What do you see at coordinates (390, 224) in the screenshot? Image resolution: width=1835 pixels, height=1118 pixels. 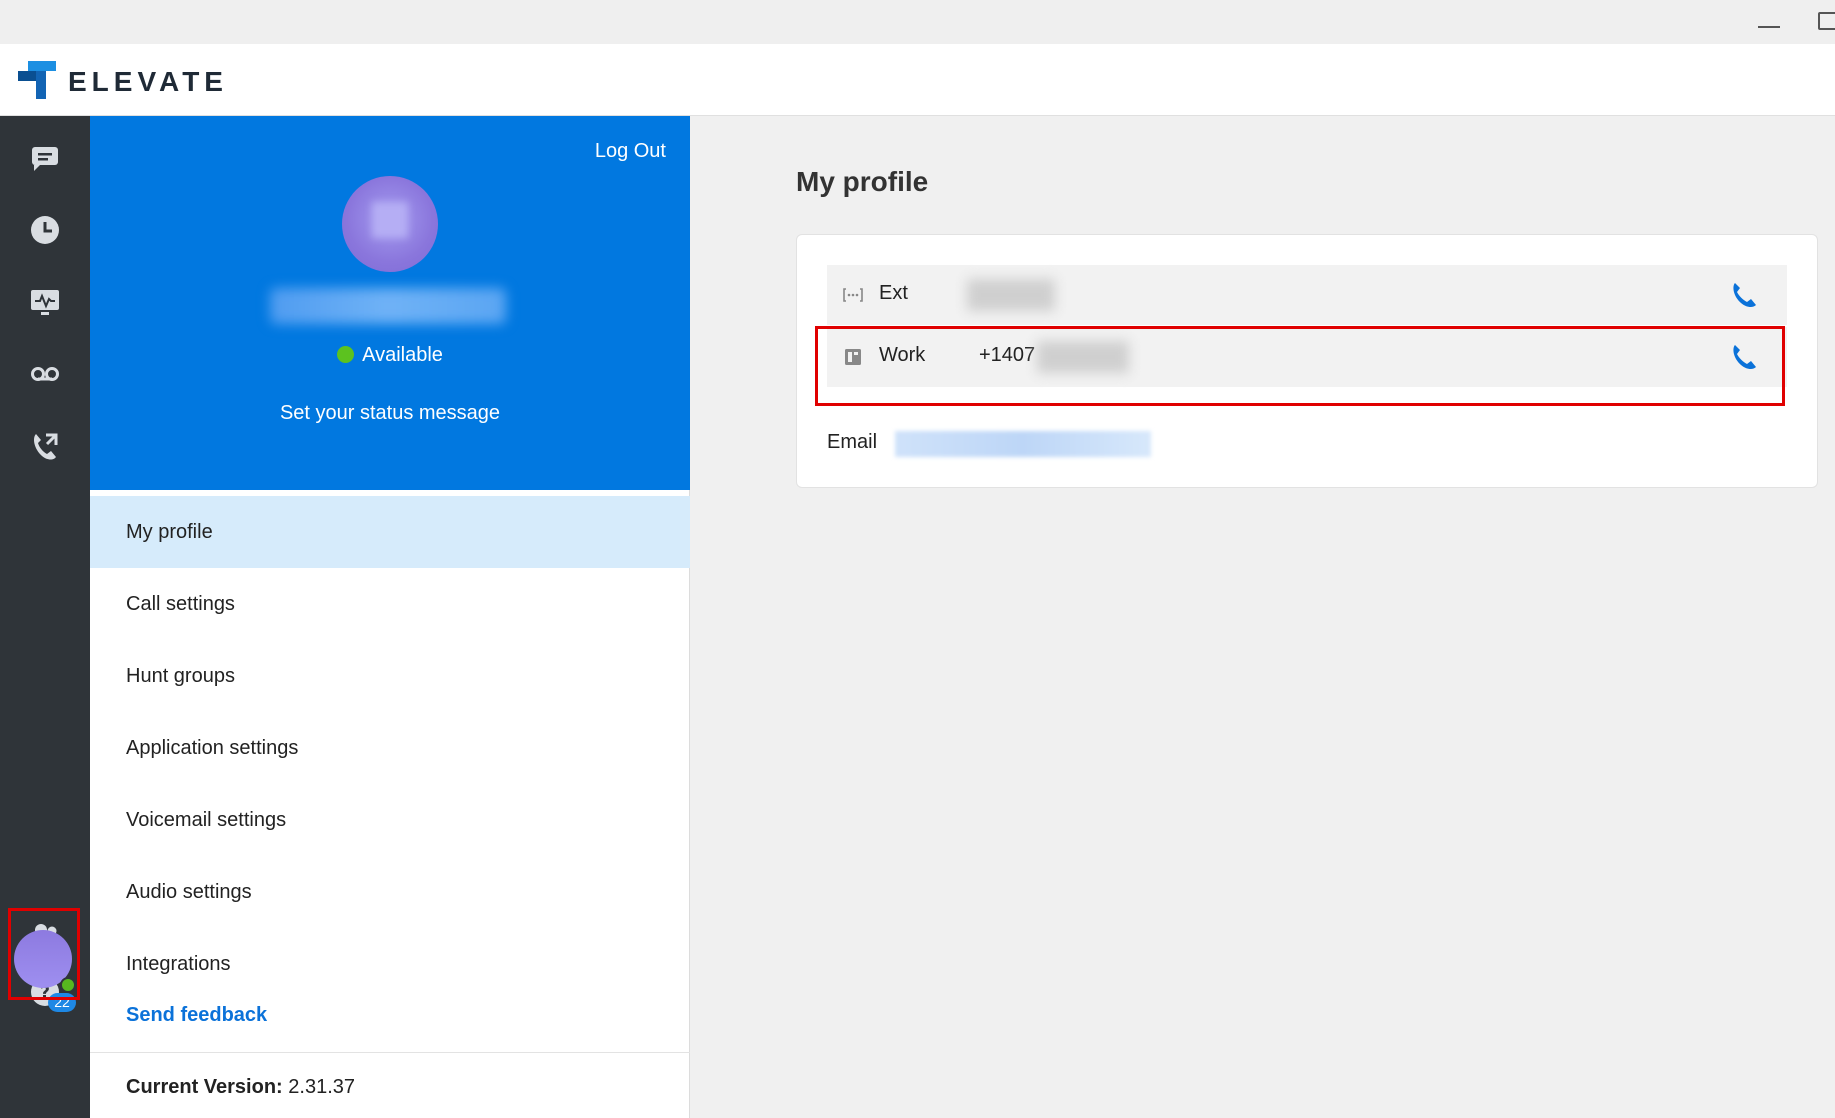 I see `profile-avatar` at bounding box center [390, 224].